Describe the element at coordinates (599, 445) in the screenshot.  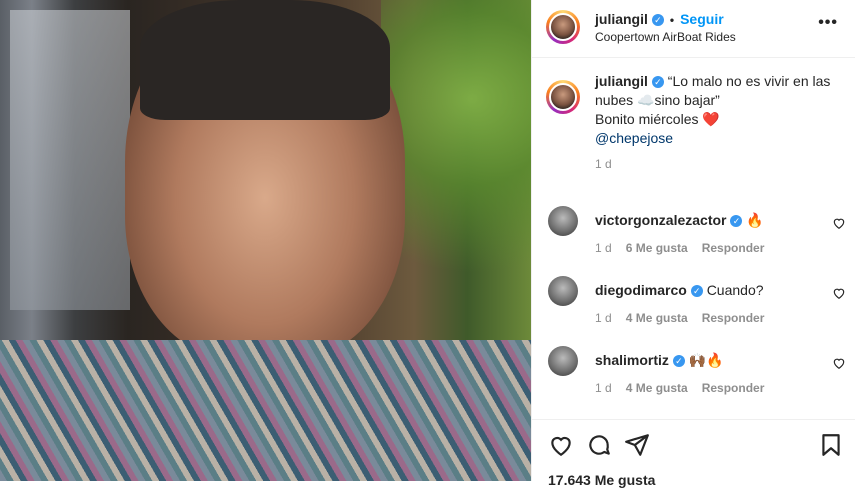
I see `comment-icon` at that location.